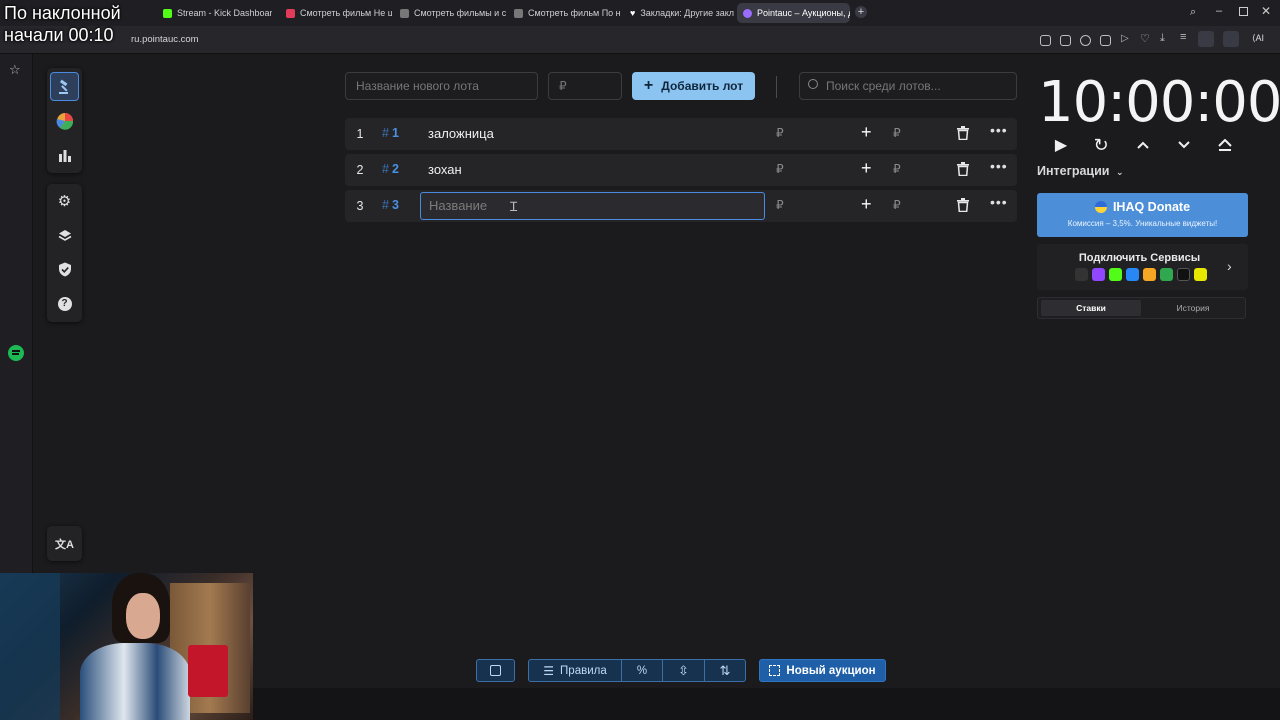  Describe the element at coordinates (445, 169) in the screenshot. I see `lot-name: зохан` at that location.